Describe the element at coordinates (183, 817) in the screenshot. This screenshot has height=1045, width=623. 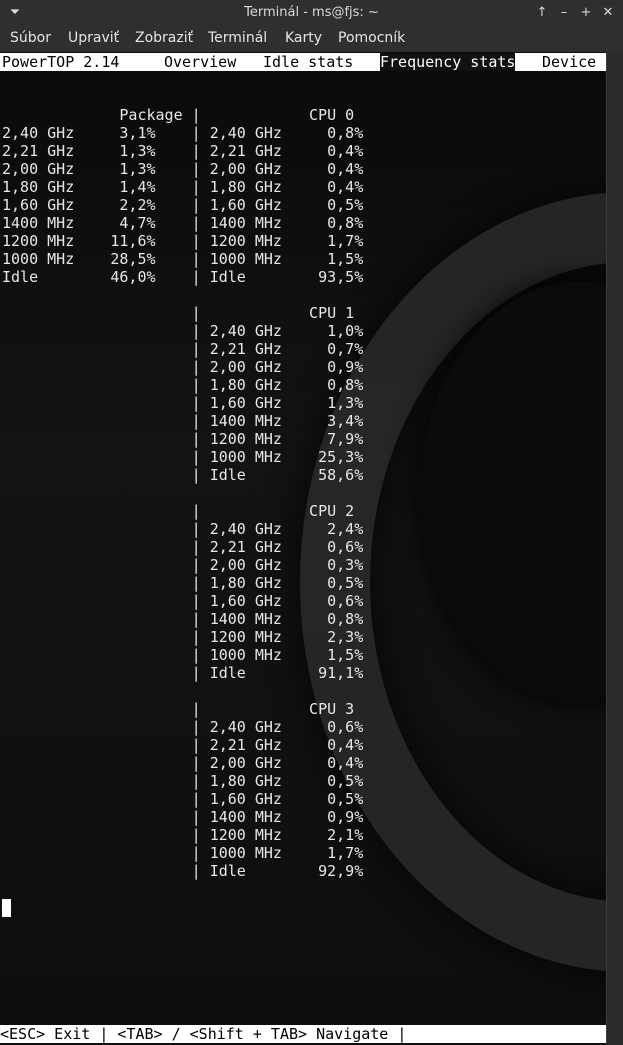
I see `terminal-line: | 1400 MHz 0,9%` at that location.